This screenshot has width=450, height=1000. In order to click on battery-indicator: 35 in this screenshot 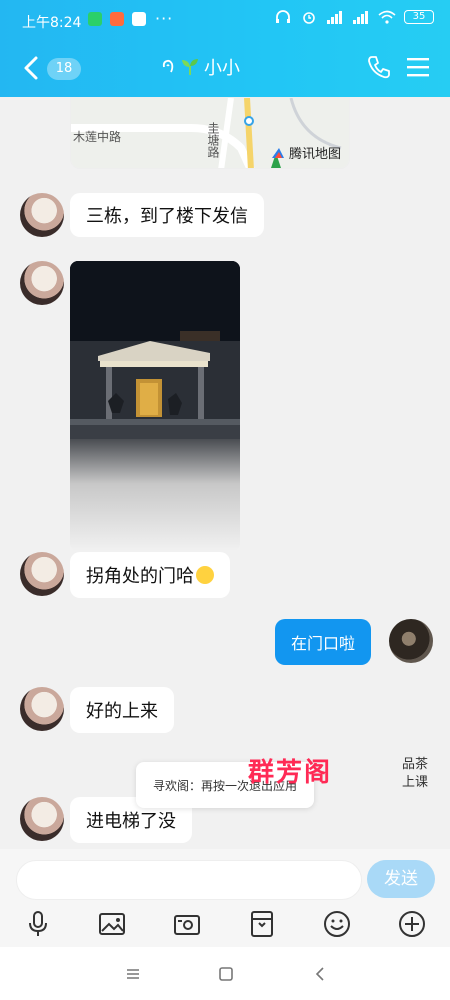, I will do `click(419, 17)`.